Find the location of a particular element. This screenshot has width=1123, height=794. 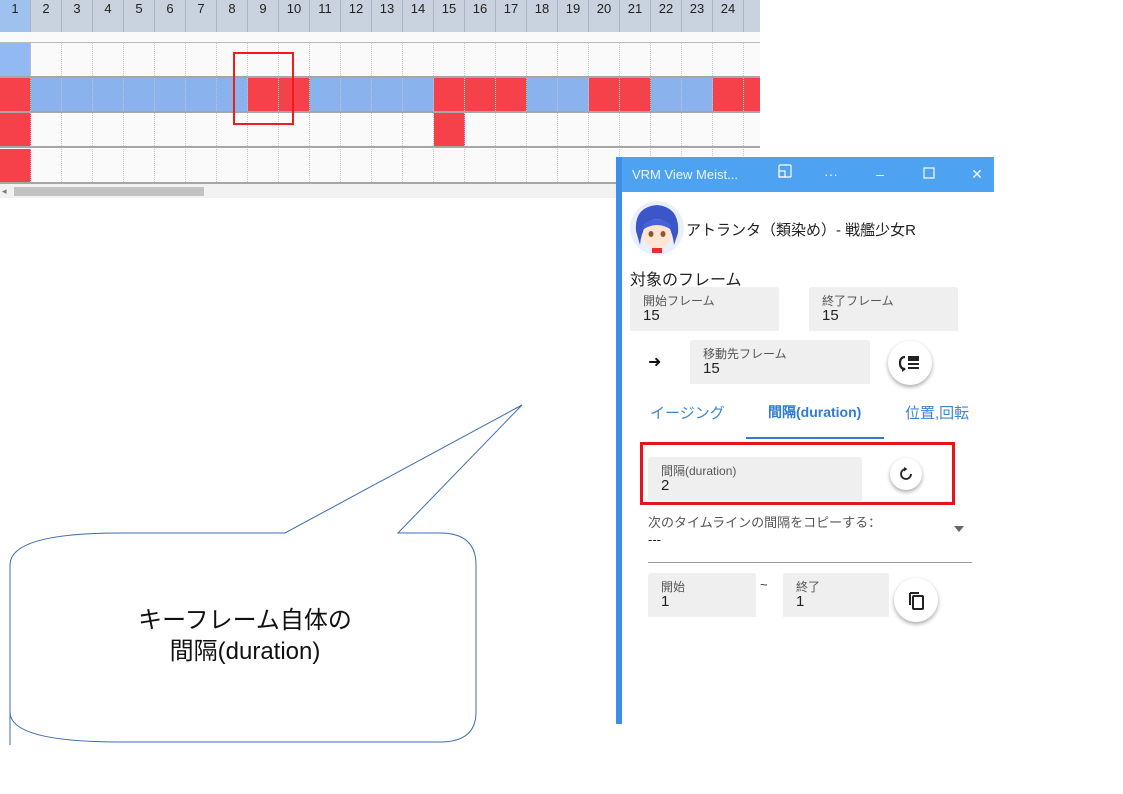

end-frame-field: 終了フレーム 15 is located at coordinates (883, 309).